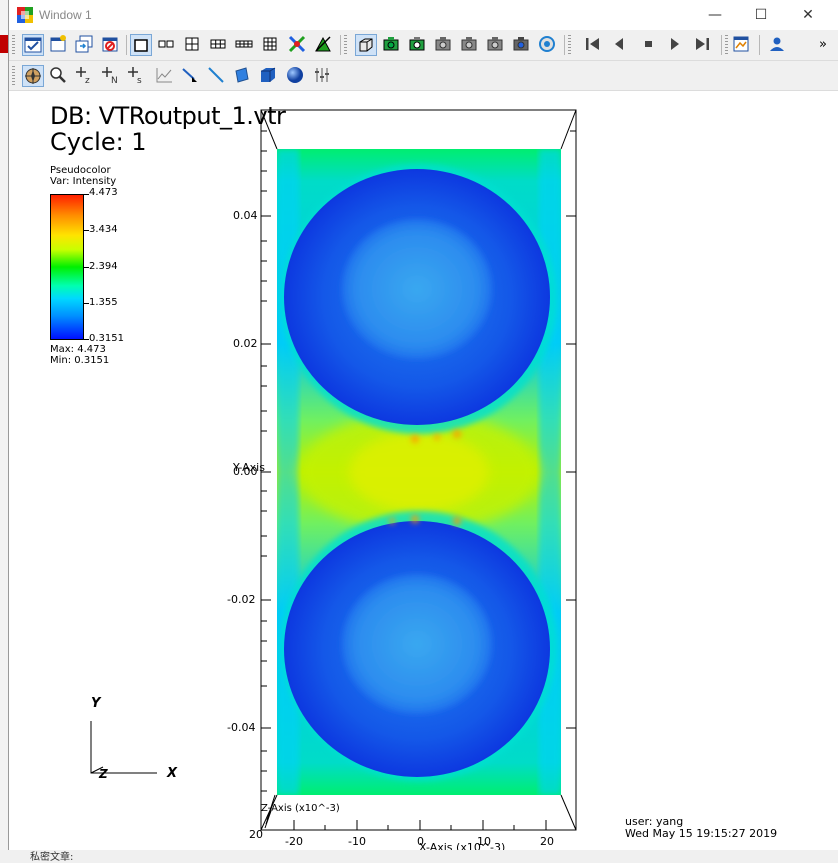 The height and width of the screenshot is (863, 838). I want to click on new-window-icon, so click(58, 43).